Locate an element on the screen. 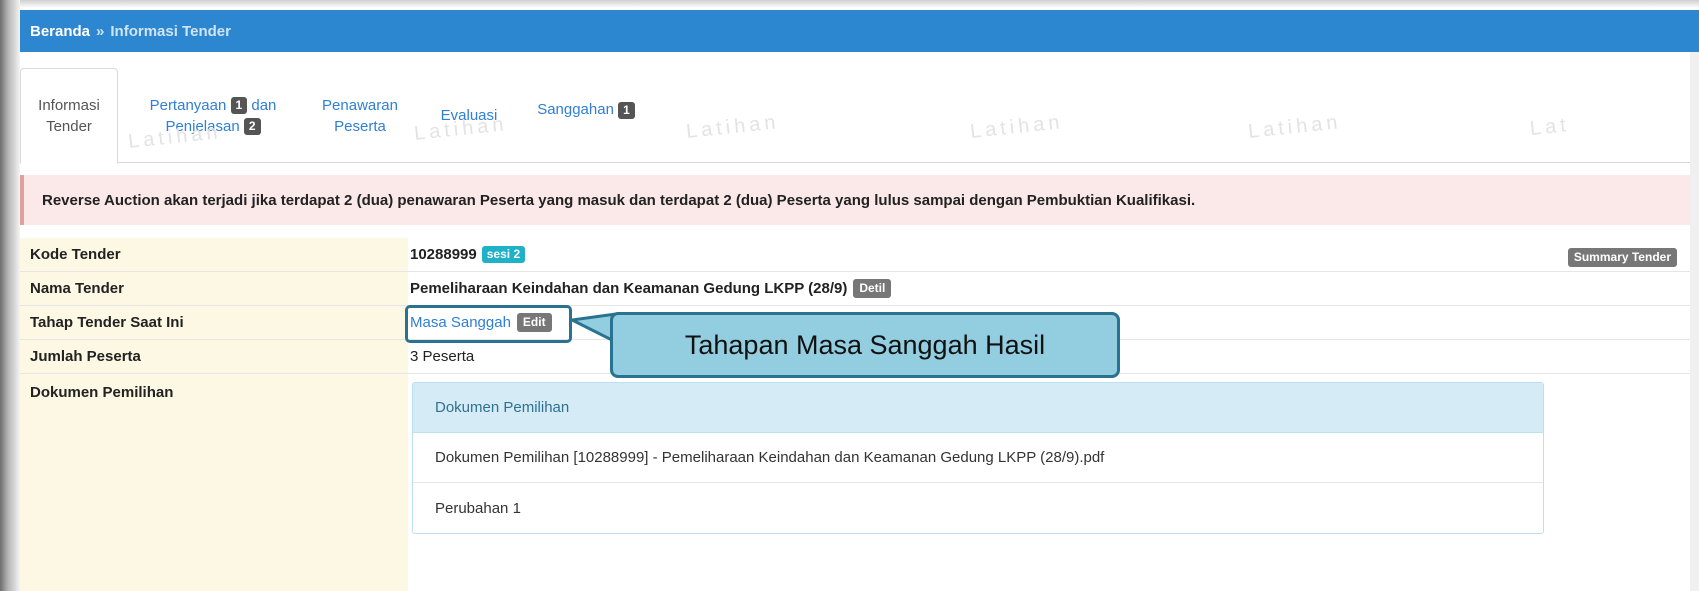 This screenshot has height=591, width=1699. dokumen-pemilihan-label: Dokumen Pemilihan is located at coordinates (214, 482).